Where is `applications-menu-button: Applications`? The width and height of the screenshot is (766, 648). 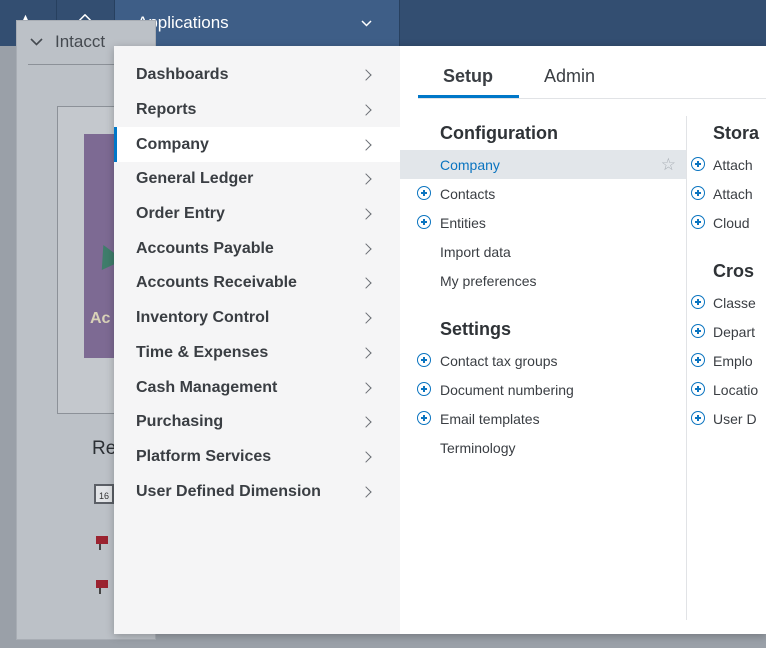
applications-menu-button: Applications is located at coordinates (257, 23).